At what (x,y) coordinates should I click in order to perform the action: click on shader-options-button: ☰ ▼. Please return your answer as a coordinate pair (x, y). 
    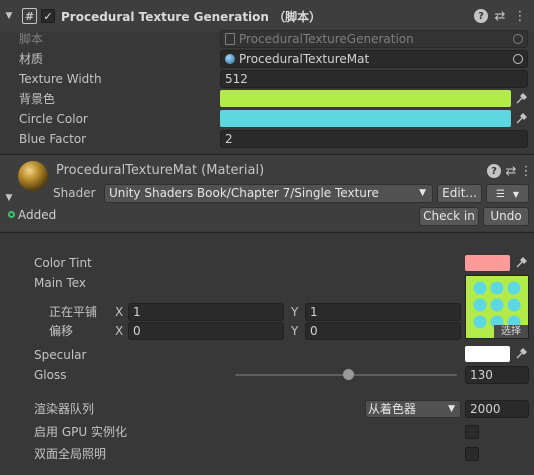
    Looking at the image, I should click on (507, 193).